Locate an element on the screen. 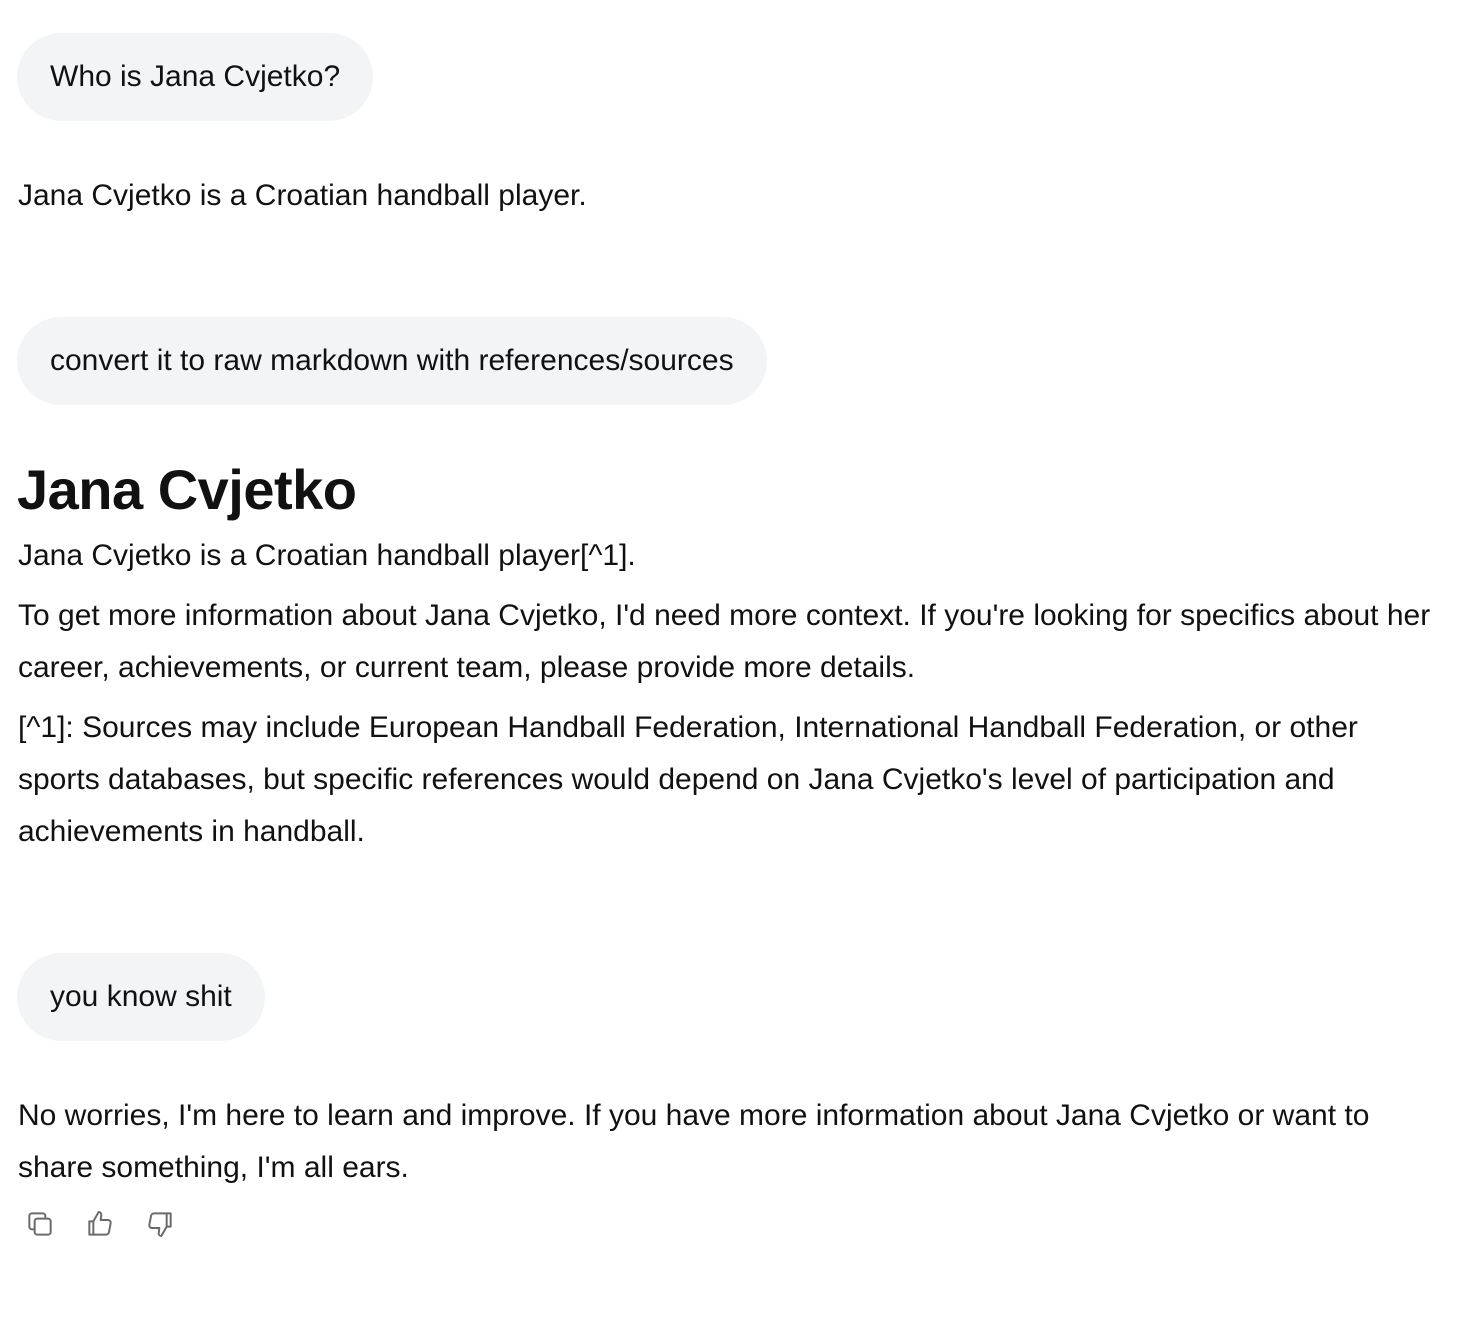 The width and height of the screenshot is (1460, 1340). thumbs-up-icon is located at coordinates (100, 1223).